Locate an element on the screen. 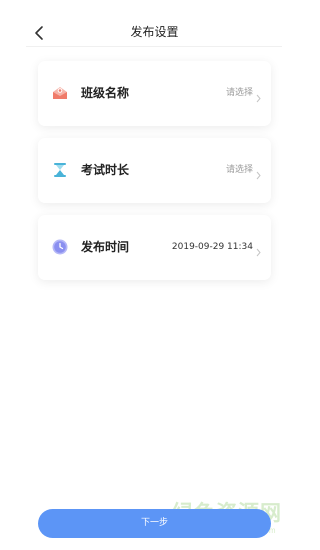  setting-row-publish-time: 发布时间 2019-09-29 11:34 is located at coordinates (154, 247).